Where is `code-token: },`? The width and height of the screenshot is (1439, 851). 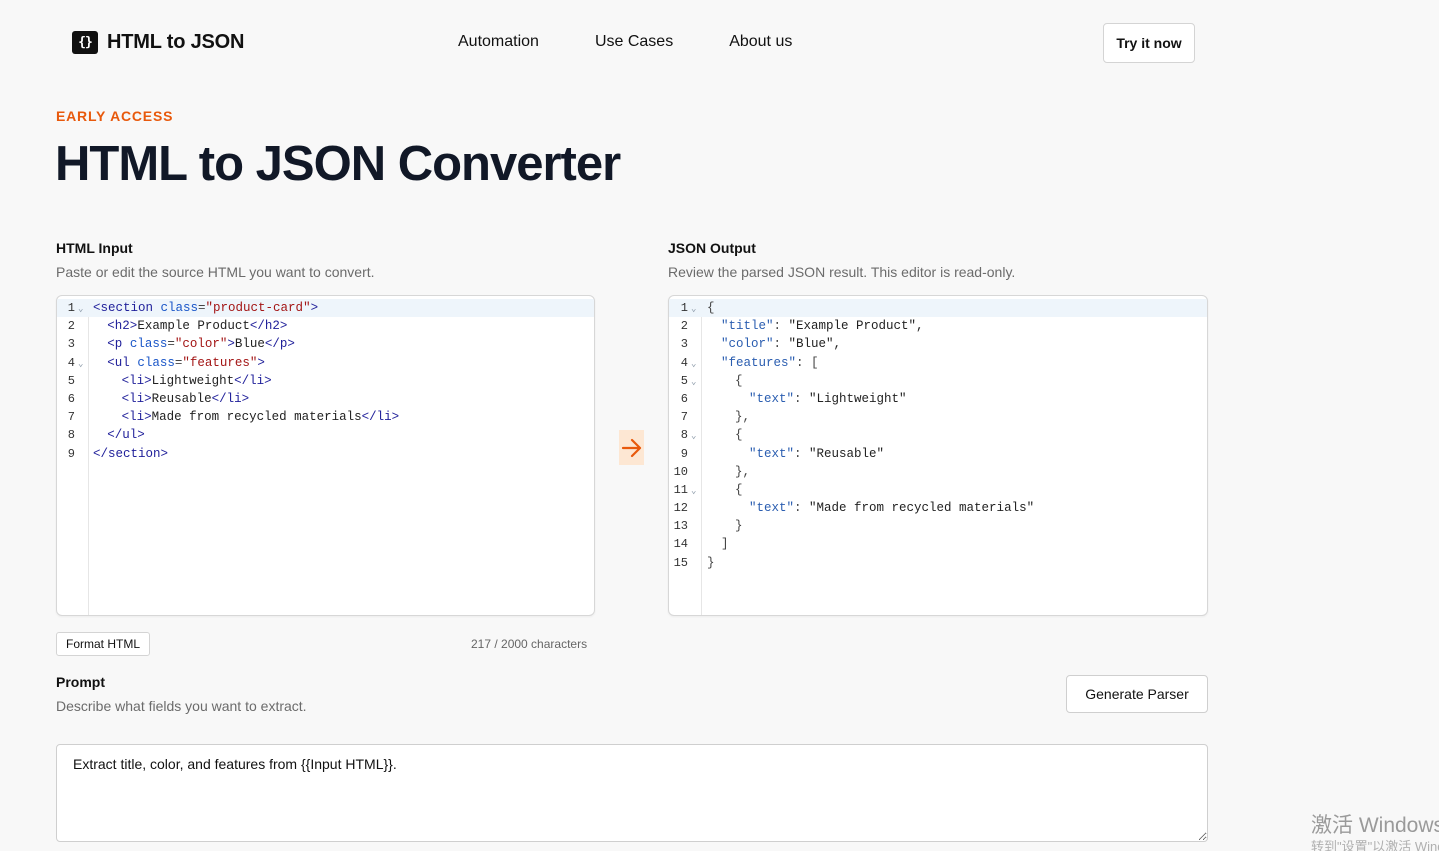 code-token: }, is located at coordinates (743, 417).